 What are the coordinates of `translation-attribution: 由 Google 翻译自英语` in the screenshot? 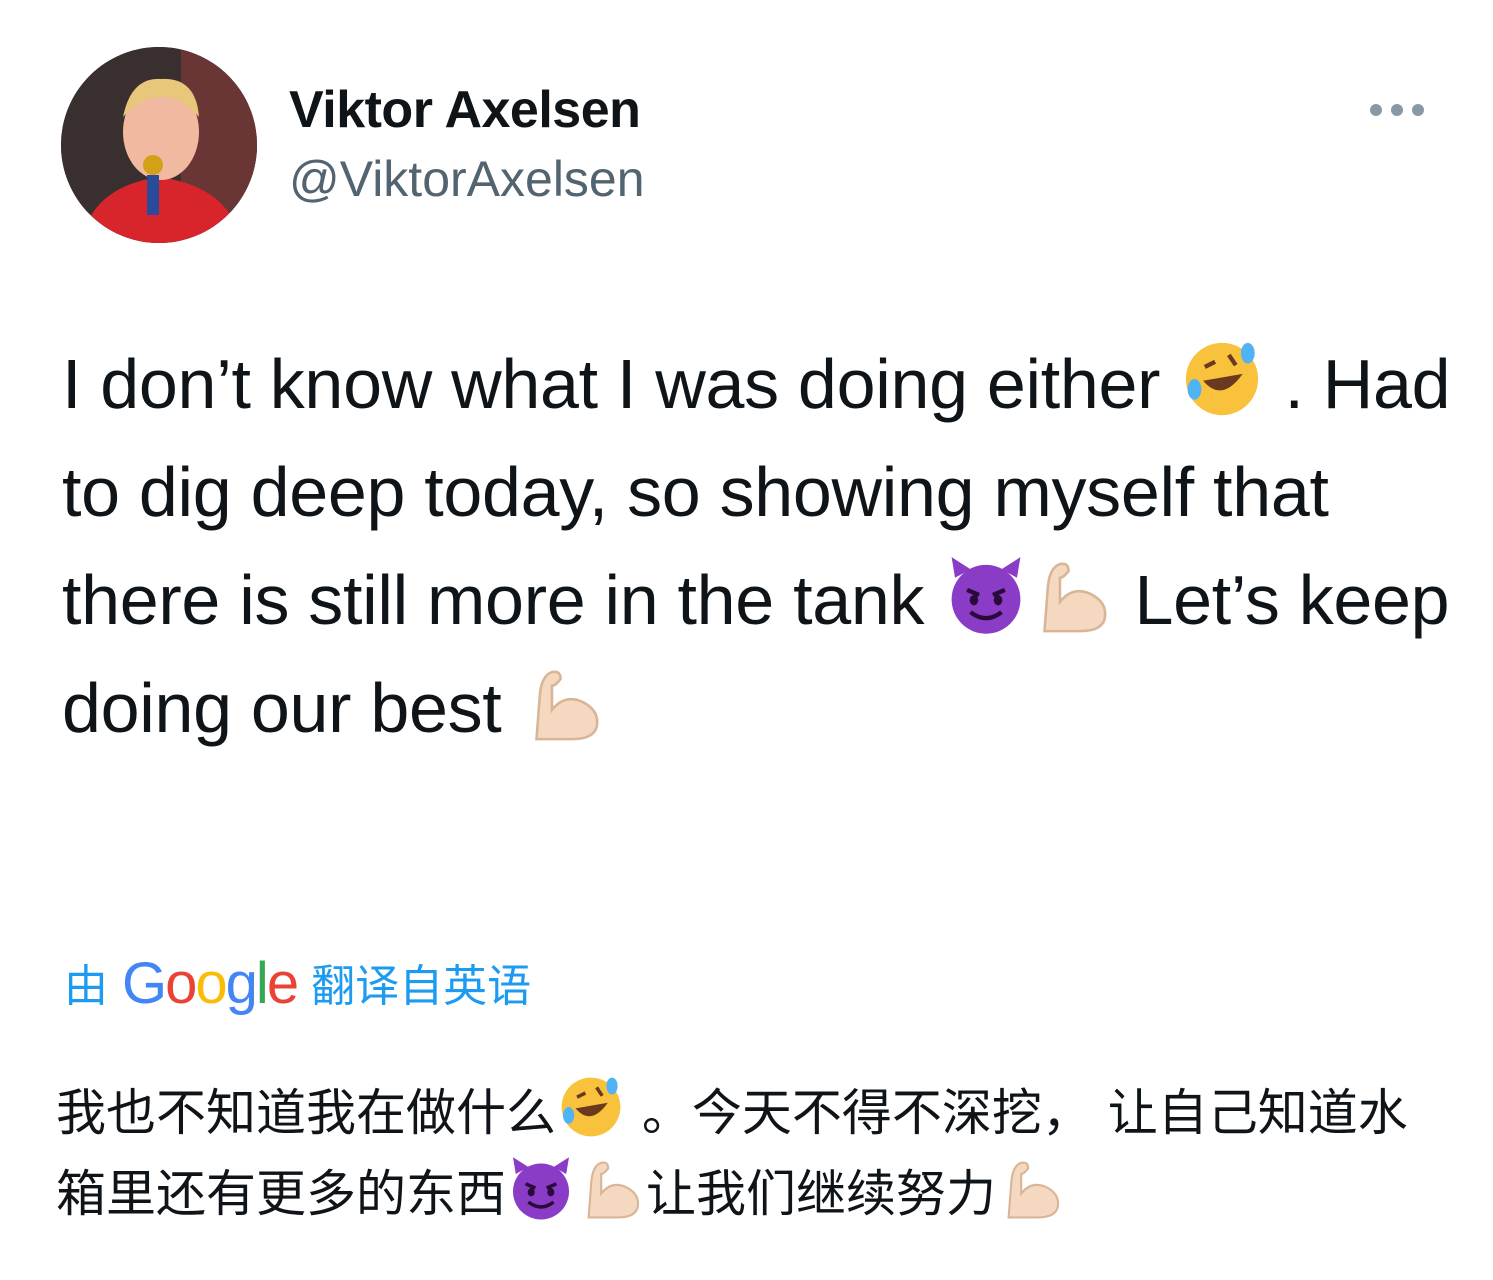 It's located at (297, 983).